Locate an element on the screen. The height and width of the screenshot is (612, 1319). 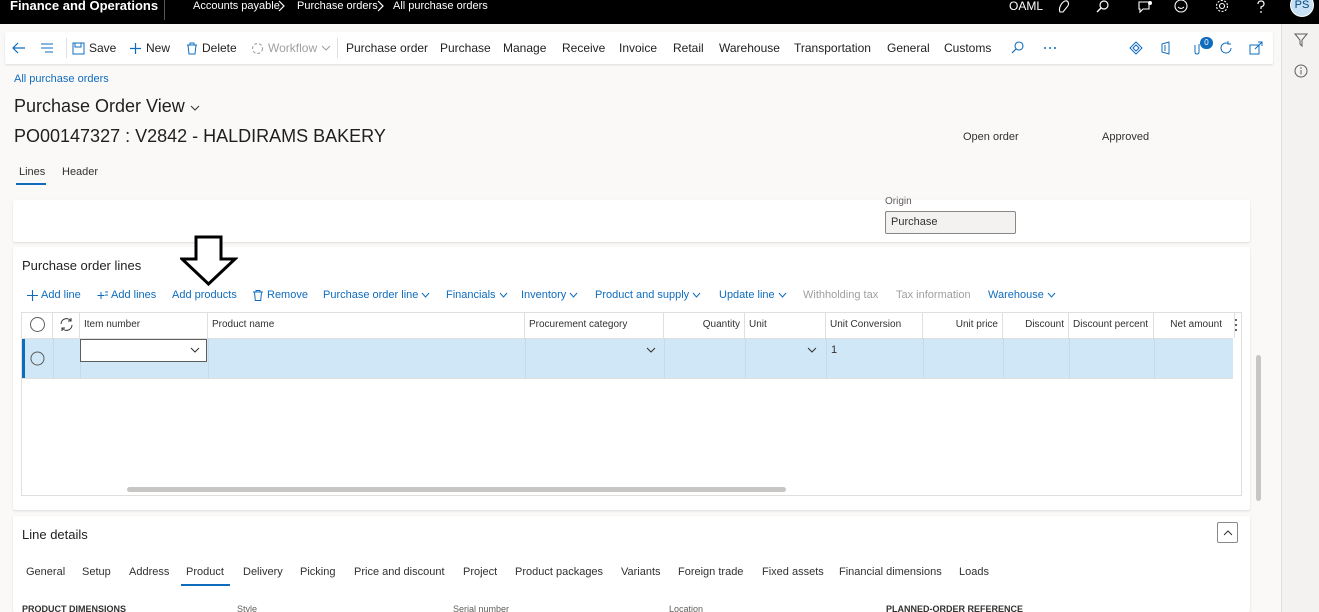
serial-number-label: Serial number is located at coordinates (481, 608).